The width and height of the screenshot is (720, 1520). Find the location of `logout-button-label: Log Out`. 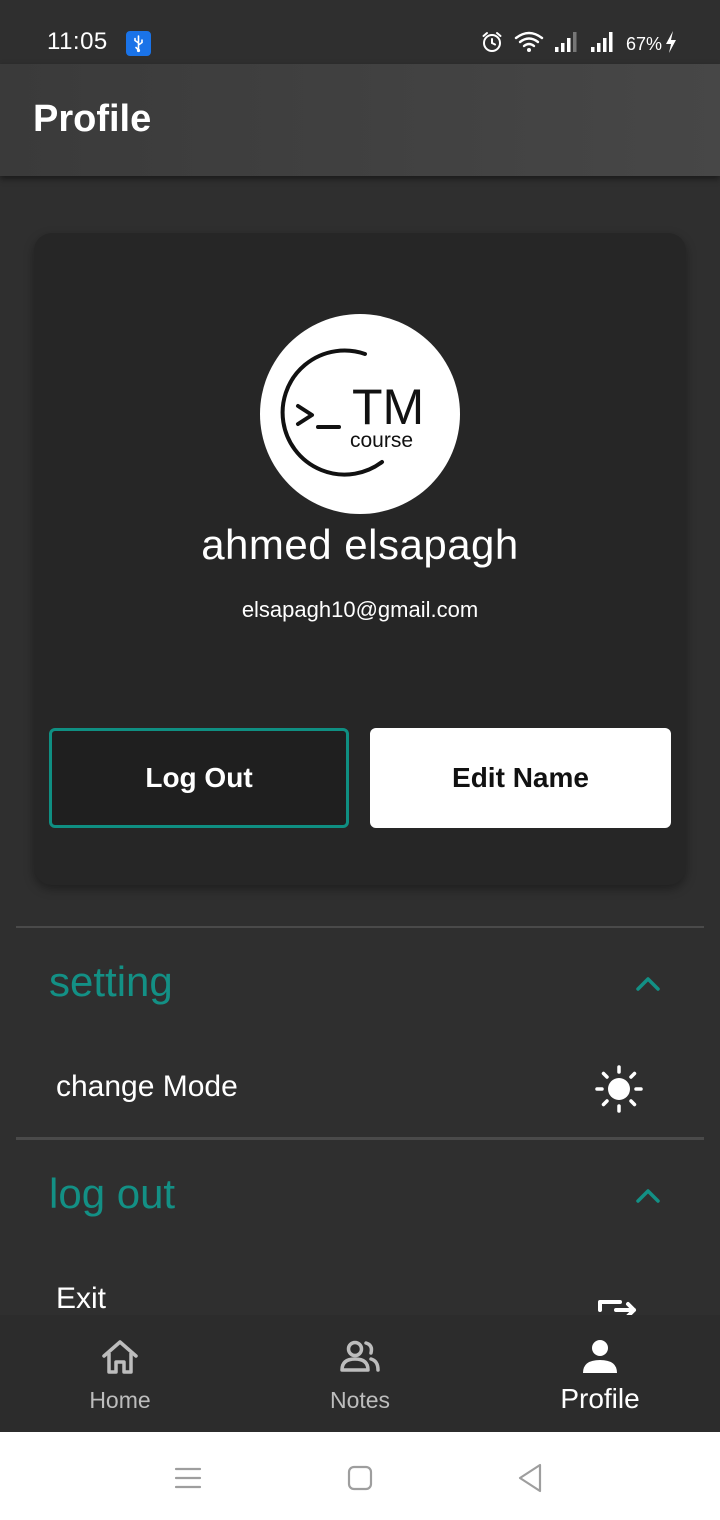

logout-button-label: Log Out is located at coordinates (199, 777).